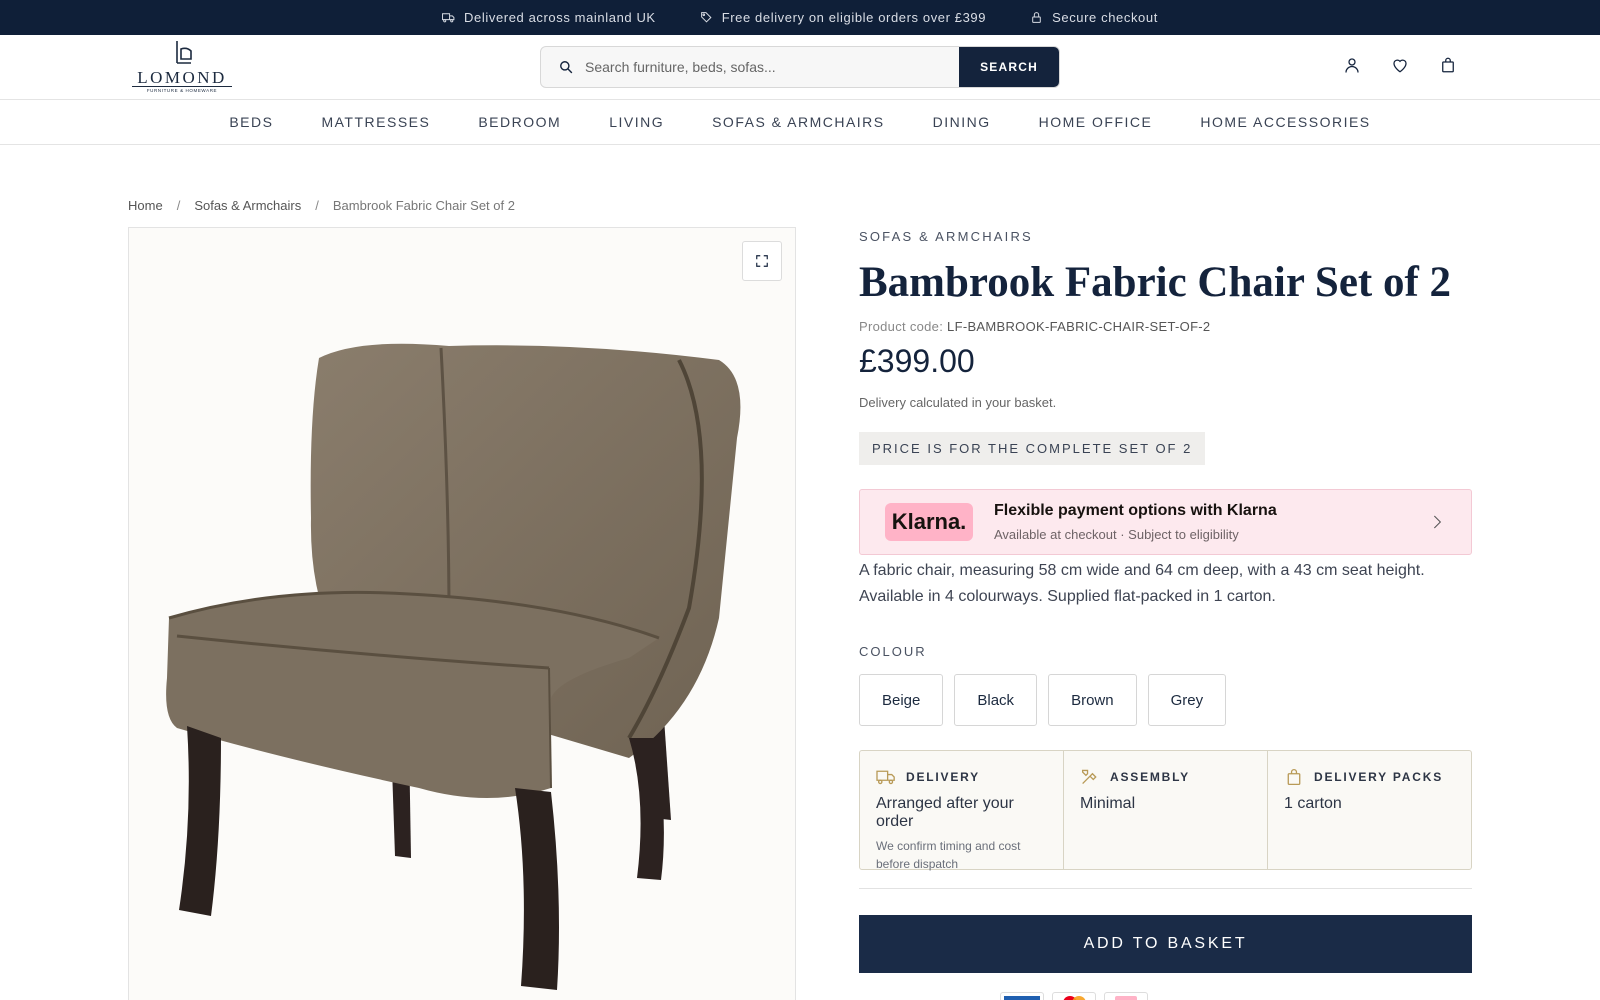 The height and width of the screenshot is (1000, 1600). I want to click on mastercard-icon, so click(1074, 996).